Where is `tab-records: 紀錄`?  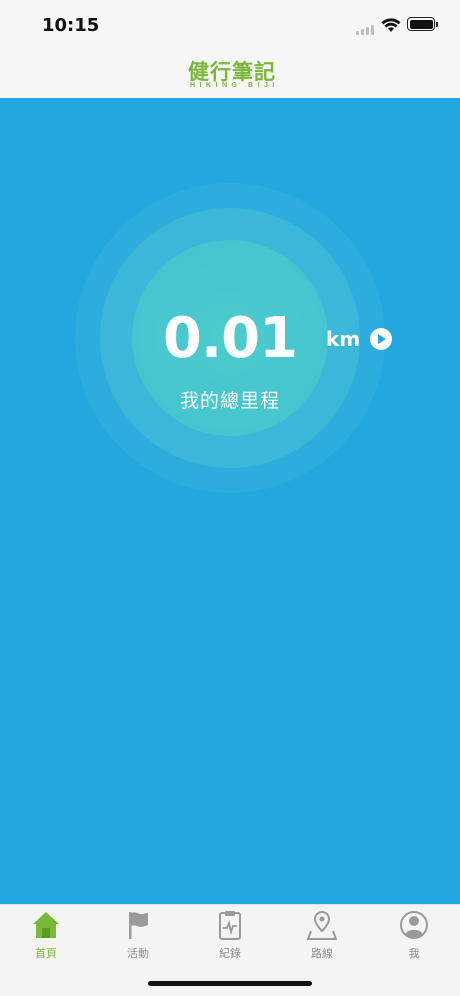 tab-records: 紀錄 is located at coordinates (230, 938).